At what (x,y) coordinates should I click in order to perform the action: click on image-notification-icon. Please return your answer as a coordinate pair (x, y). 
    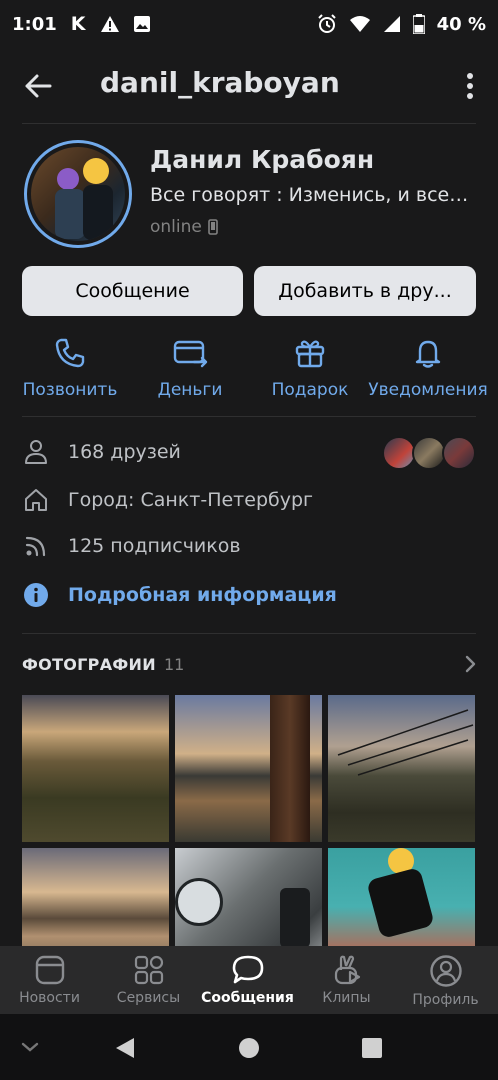
    Looking at the image, I should click on (141, 24).